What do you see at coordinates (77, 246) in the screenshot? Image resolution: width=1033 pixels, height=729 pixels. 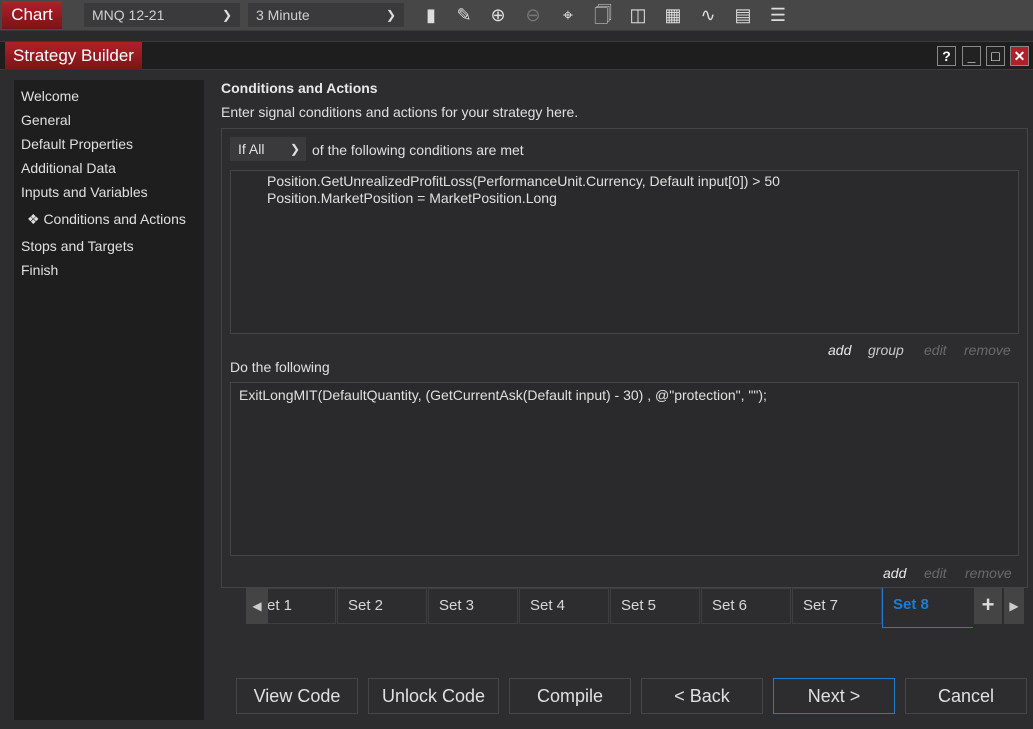 I see `sidebar-item-stops-targets: Stops and Targets` at bounding box center [77, 246].